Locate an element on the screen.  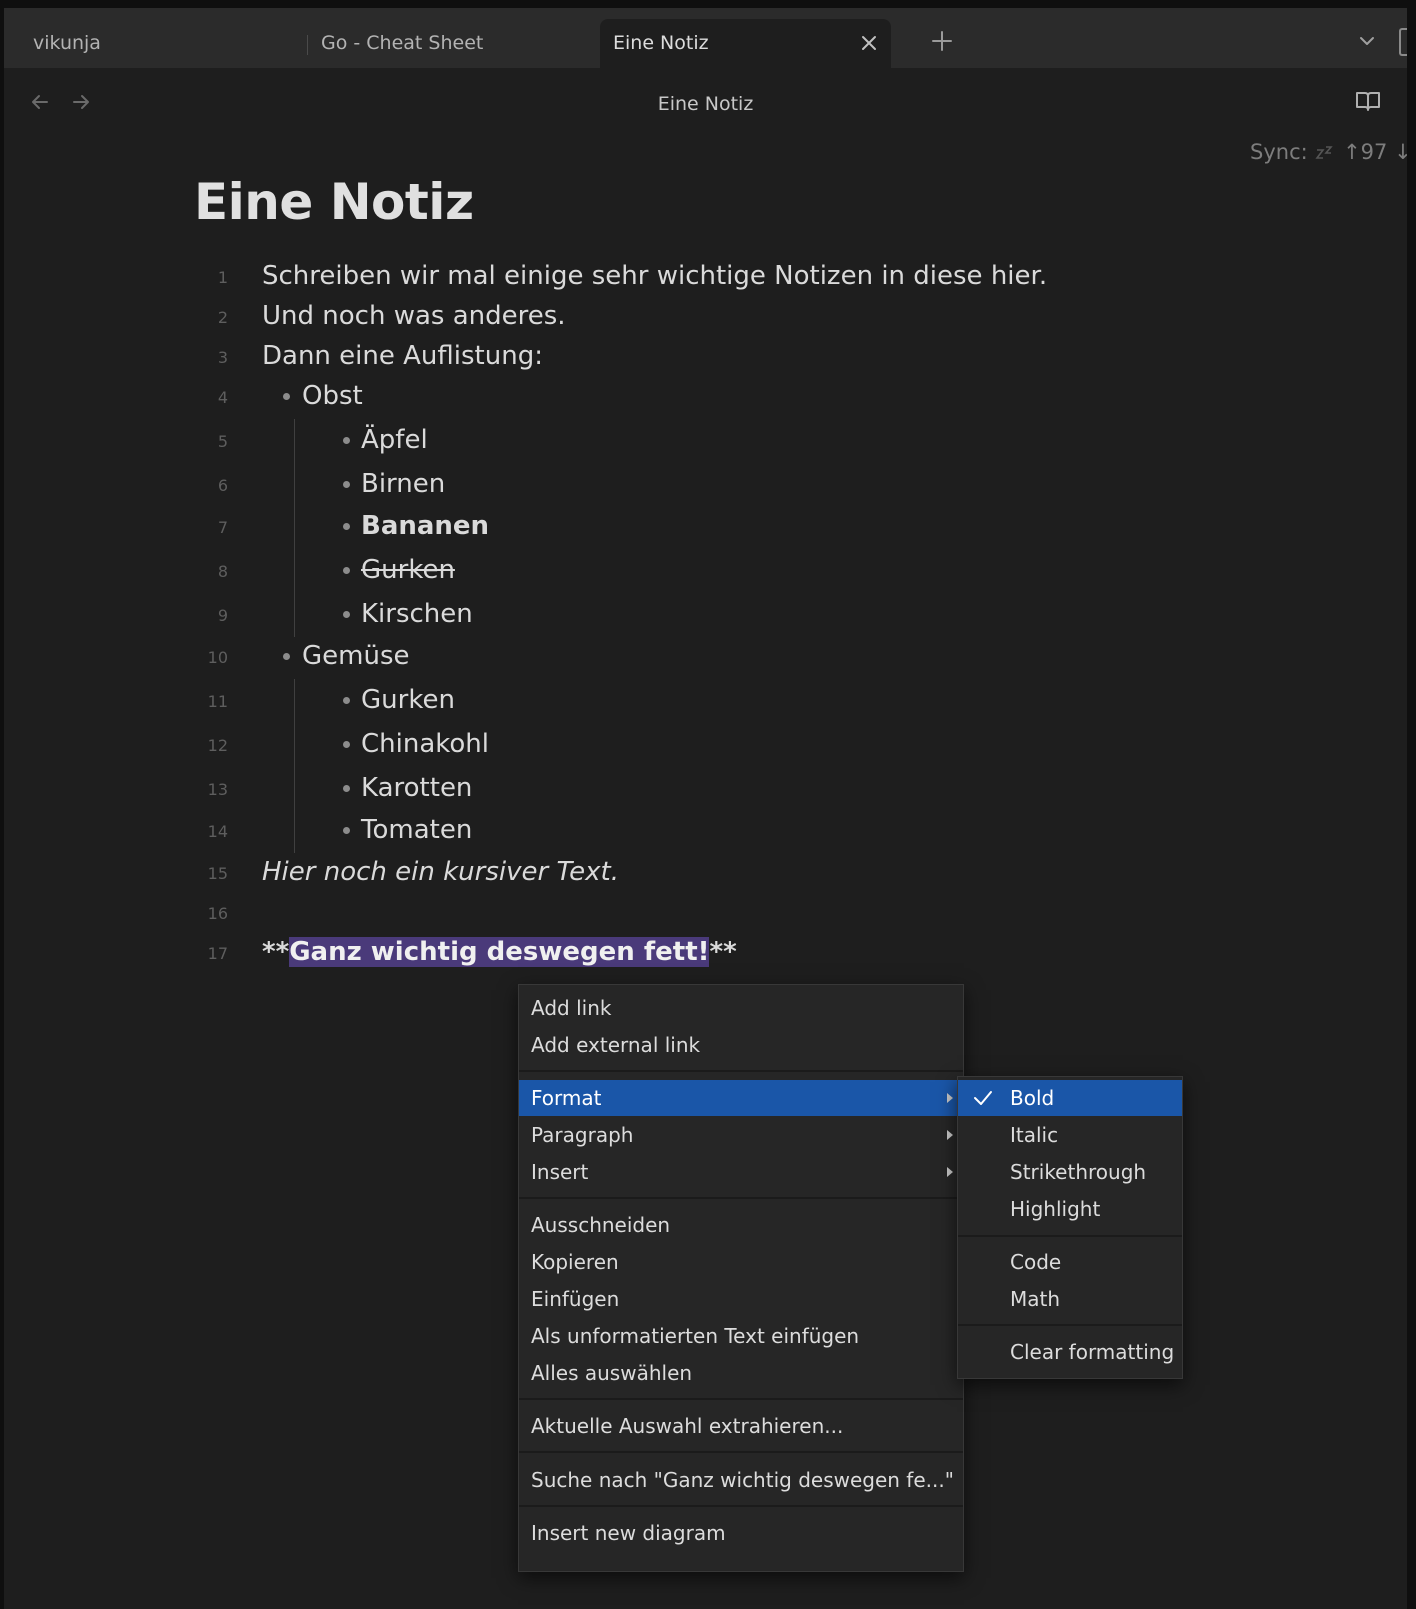
menu-item-insert-diagram: Insert new diagram is located at coordinates (741, 1533).